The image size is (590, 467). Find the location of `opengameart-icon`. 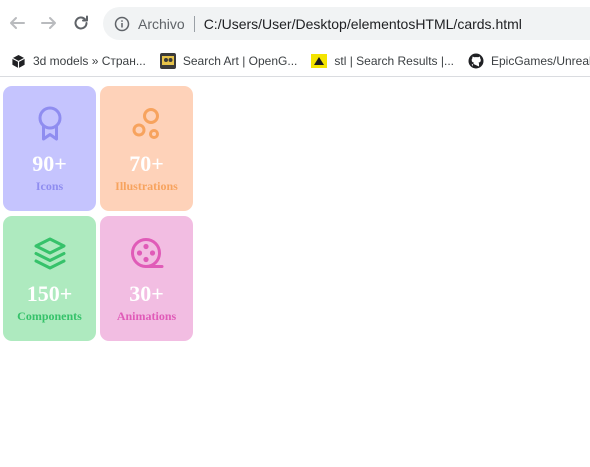

opengameart-icon is located at coordinates (167, 61).